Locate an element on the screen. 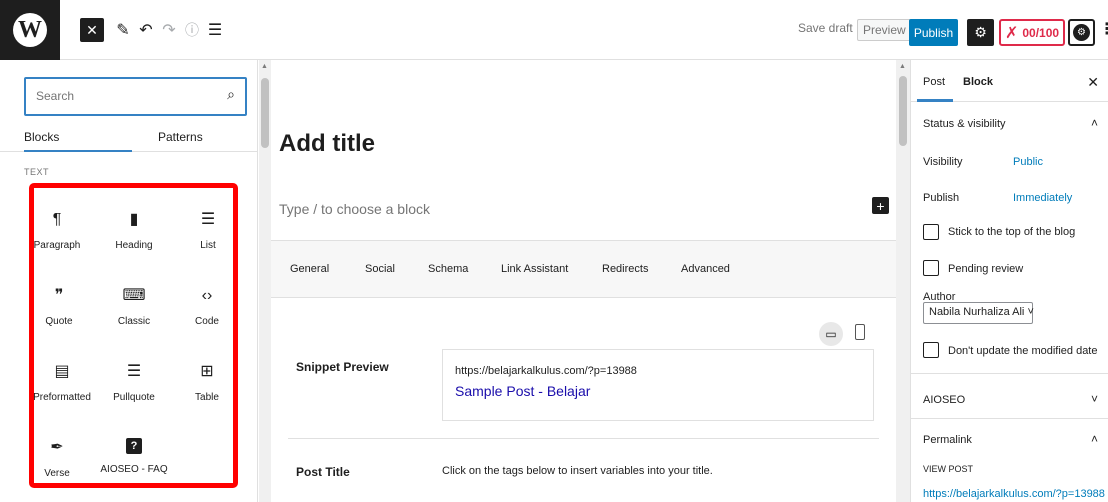 This screenshot has height=502, width=1108. seo-tab-schema: Schema is located at coordinates (448, 269).